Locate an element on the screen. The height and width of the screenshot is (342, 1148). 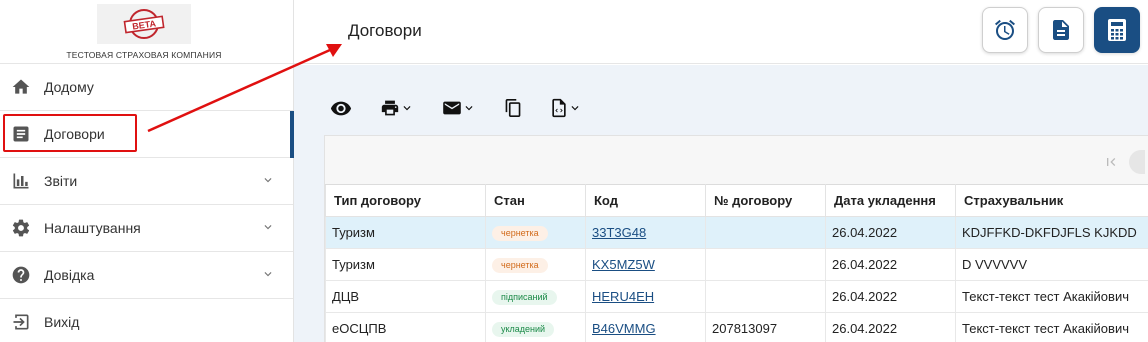
cell-code: HERU4EH is located at coordinates (645, 296).